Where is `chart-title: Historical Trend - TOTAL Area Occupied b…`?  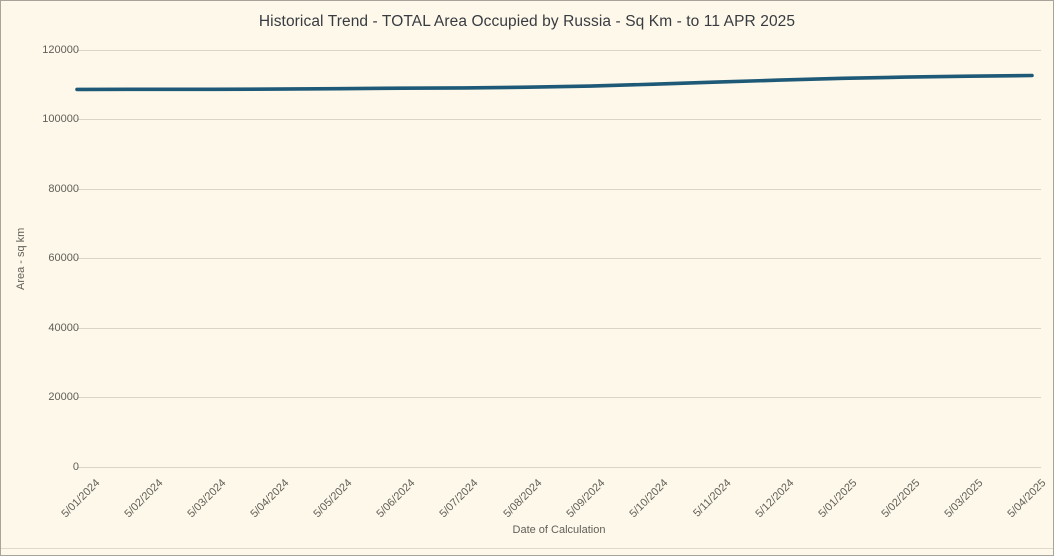
chart-title: Historical Trend - TOTAL Area Occupied b… is located at coordinates (527, 21).